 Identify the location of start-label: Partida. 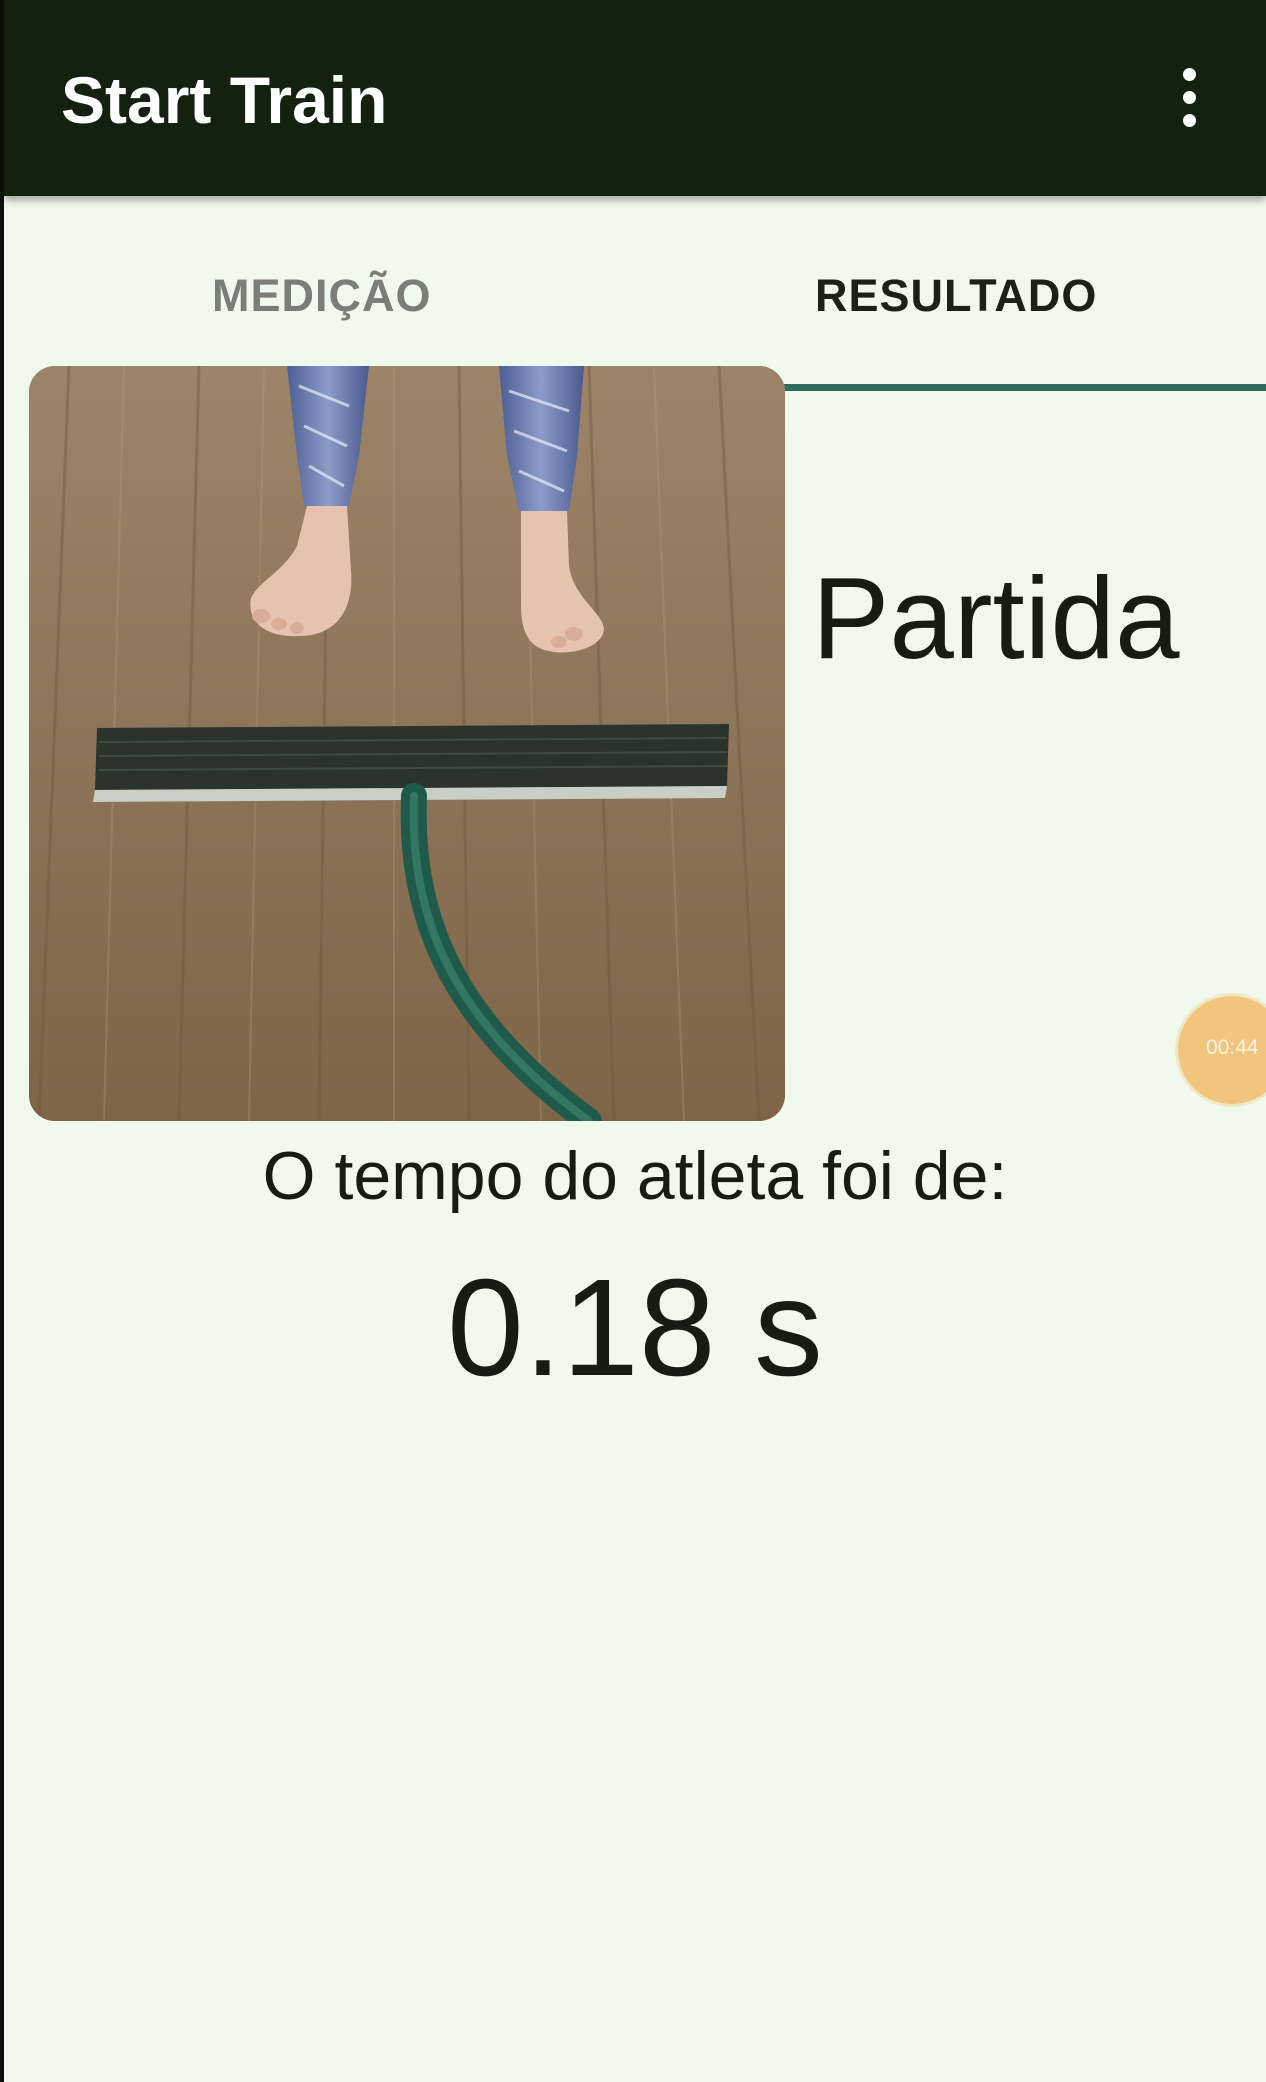
(996, 618).